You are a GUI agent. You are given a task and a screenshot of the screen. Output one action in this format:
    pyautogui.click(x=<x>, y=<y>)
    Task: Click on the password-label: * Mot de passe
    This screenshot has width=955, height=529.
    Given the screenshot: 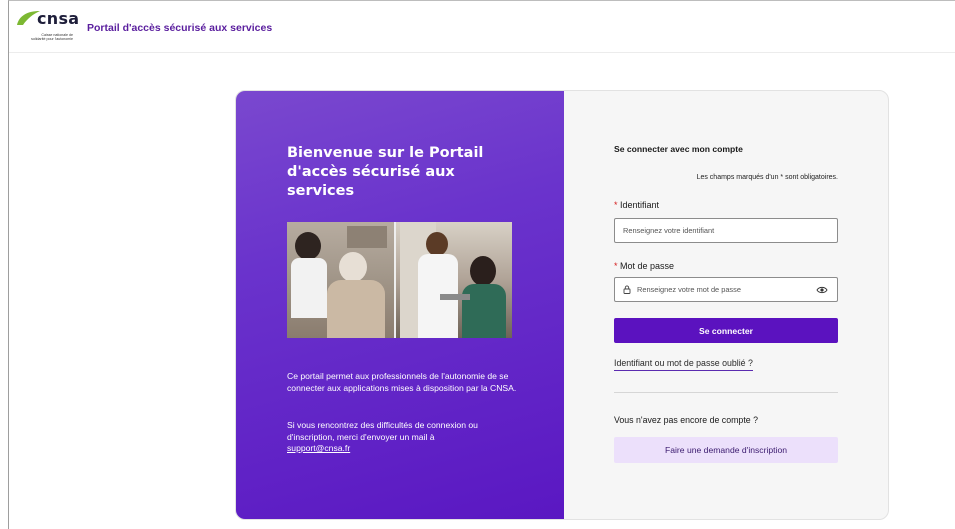 What is the action you would take?
    pyautogui.click(x=644, y=266)
    